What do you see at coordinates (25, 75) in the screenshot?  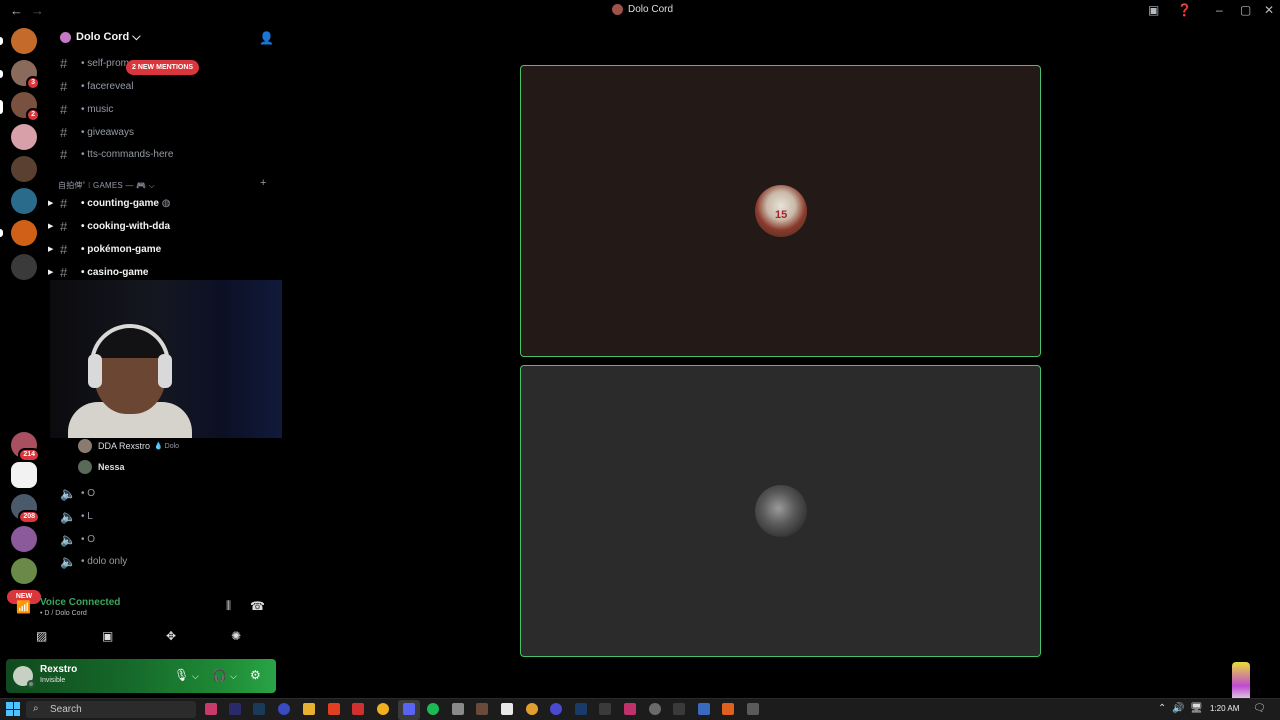 I see `server-icon: 3` at bounding box center [25, 75].